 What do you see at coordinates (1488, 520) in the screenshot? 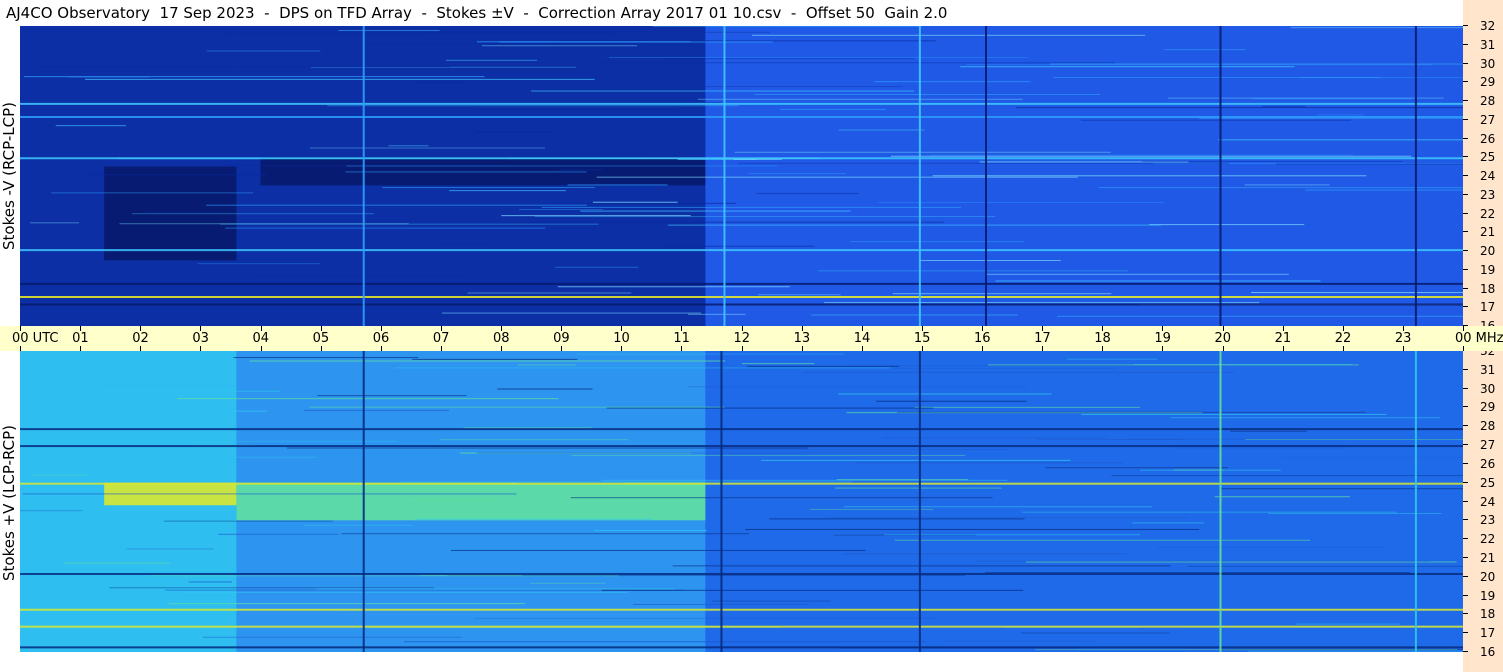
I see `frequency-tick-label: 23` at bounding box center [1488, 520].